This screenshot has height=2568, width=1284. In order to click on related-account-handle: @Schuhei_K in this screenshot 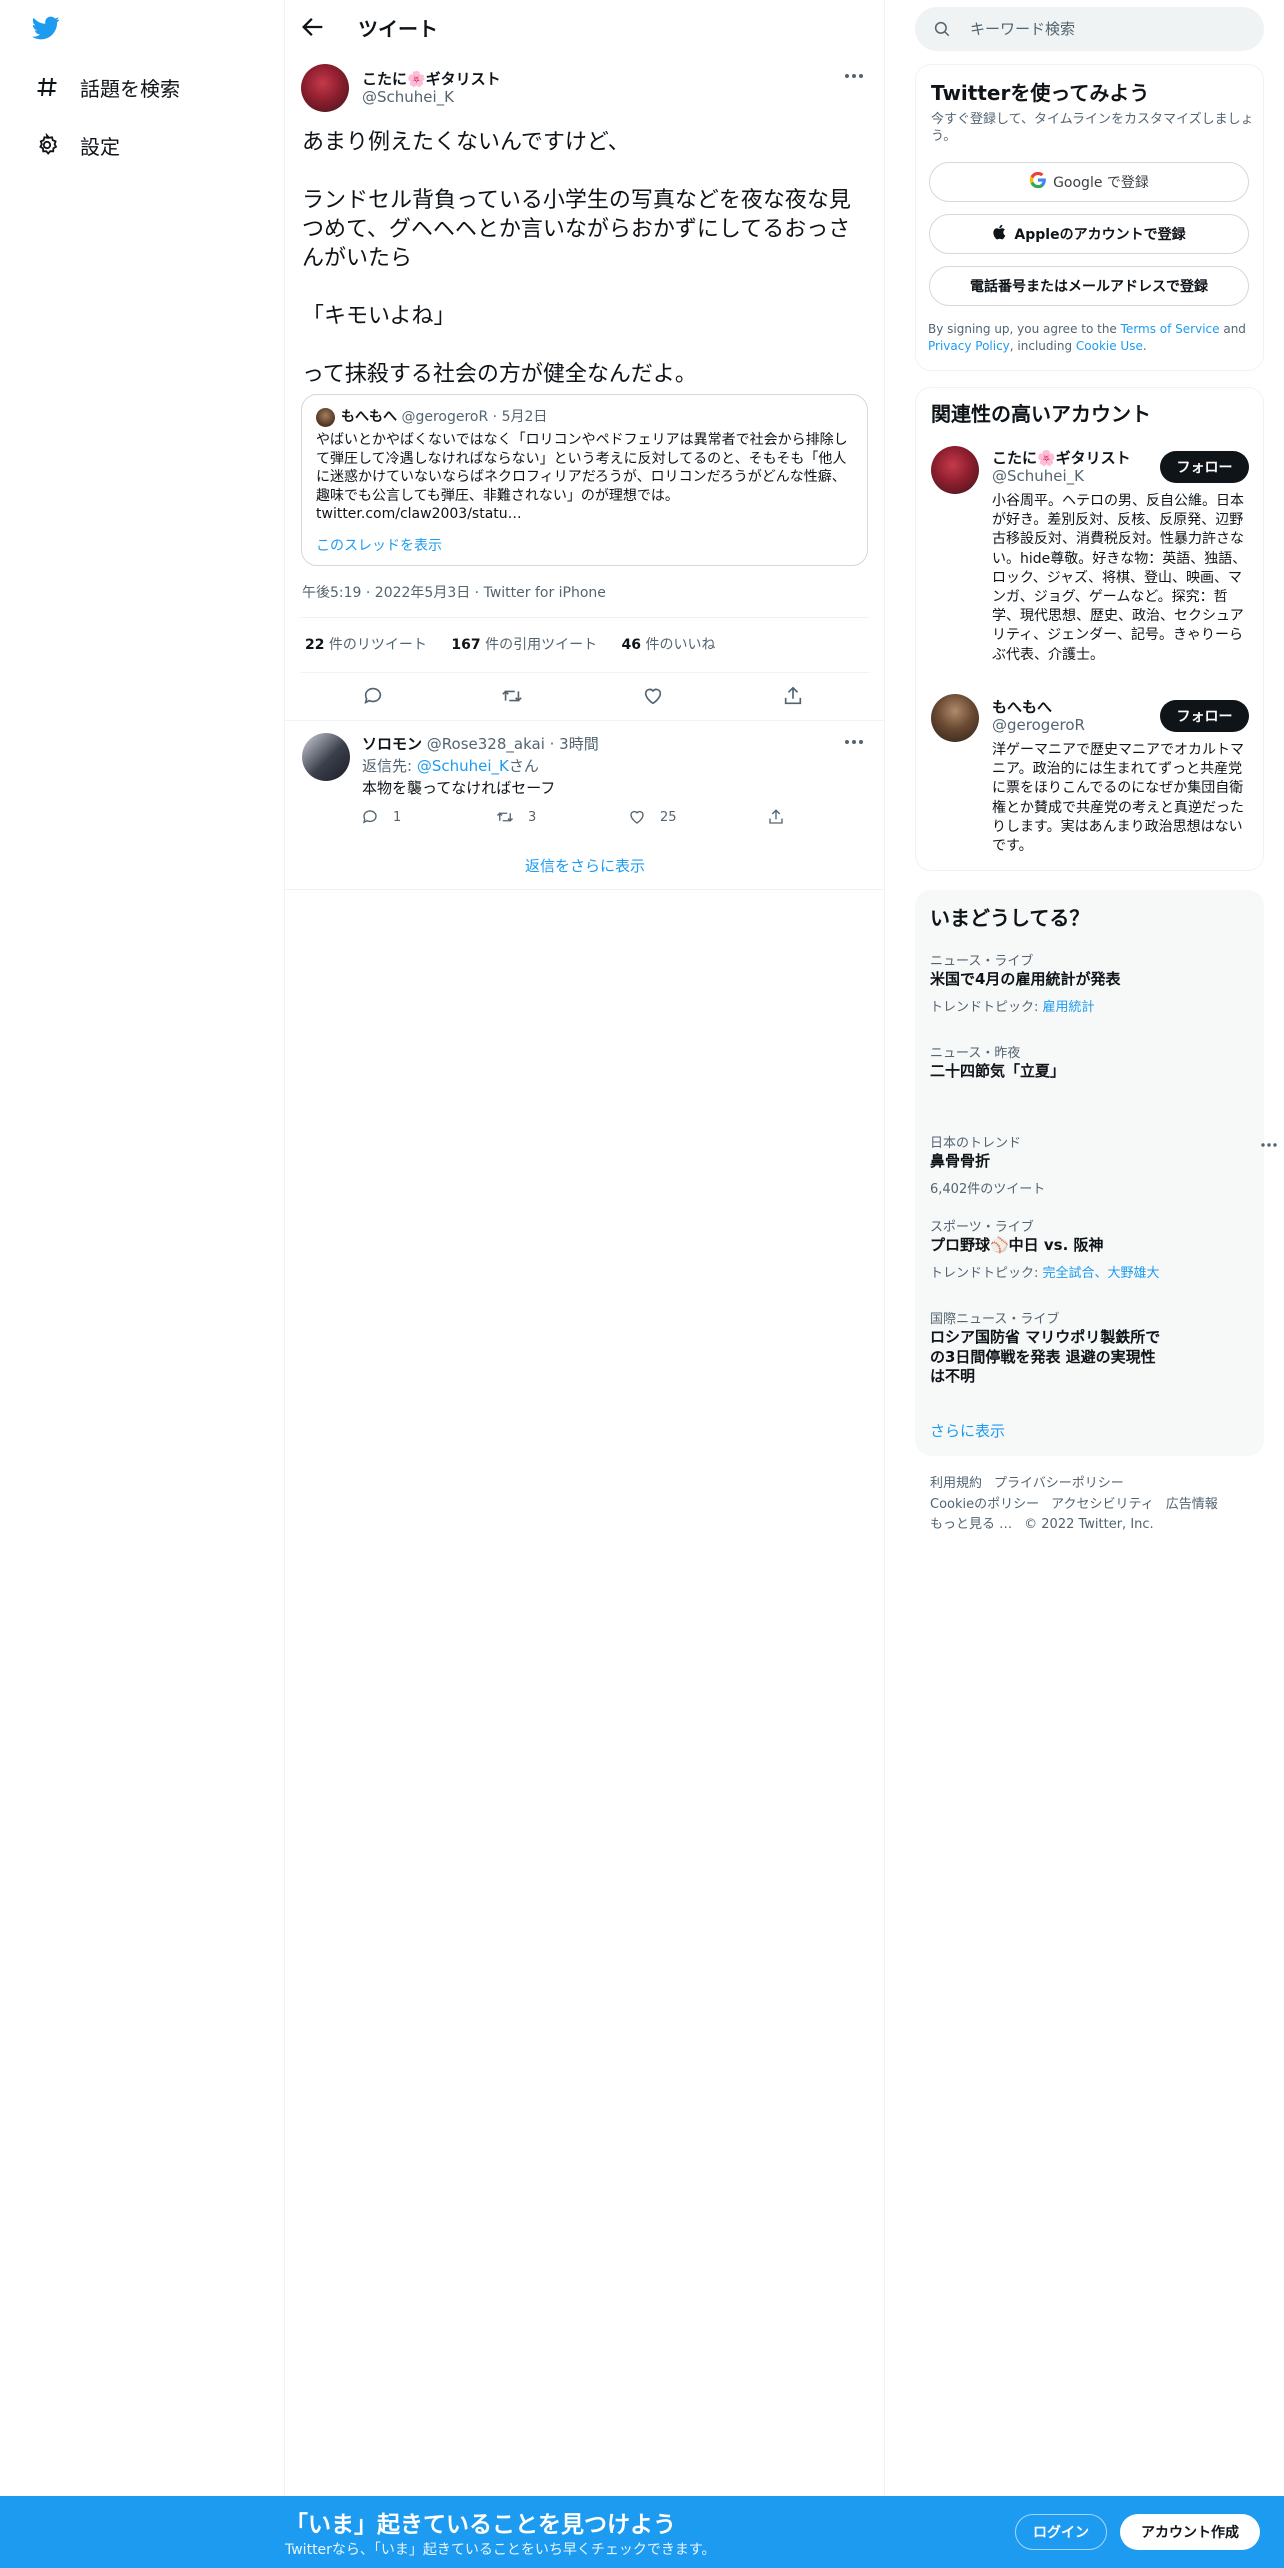, I will do `click(1038, 476)`.